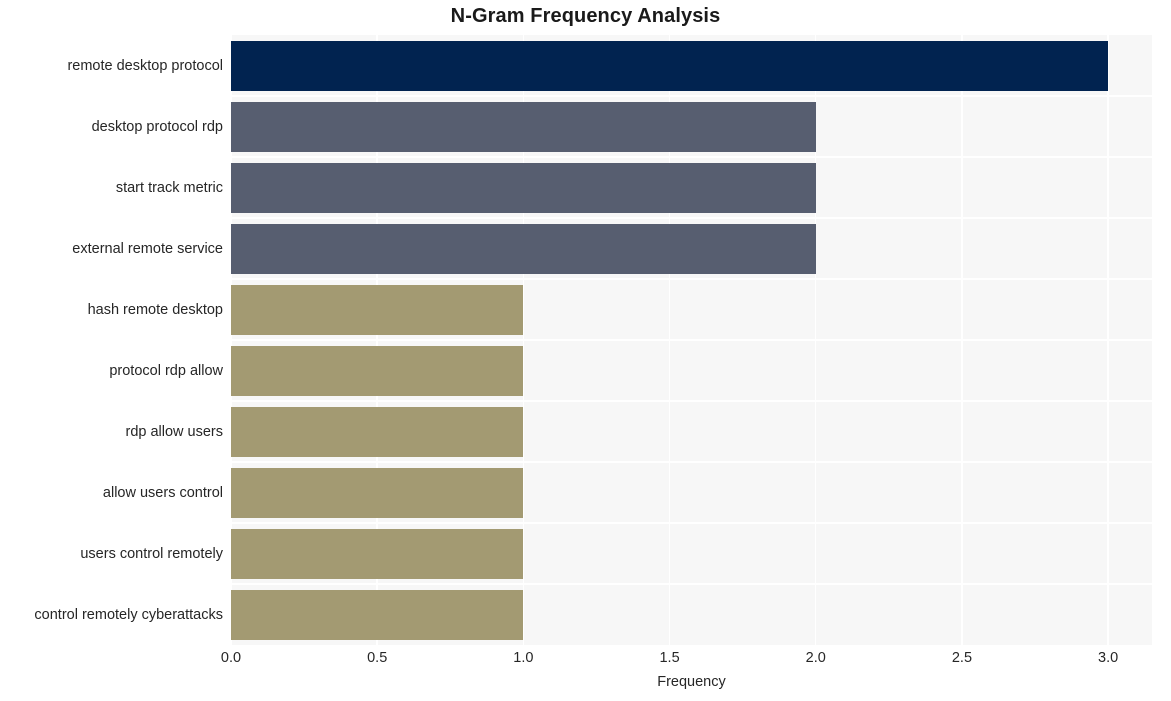 The width and height of the screenshot is (1171, 701). Describe the element at coordinates (166, 370) in the screenshot. I see `y-axis-tick-label: protocol rdp allow` at that location.